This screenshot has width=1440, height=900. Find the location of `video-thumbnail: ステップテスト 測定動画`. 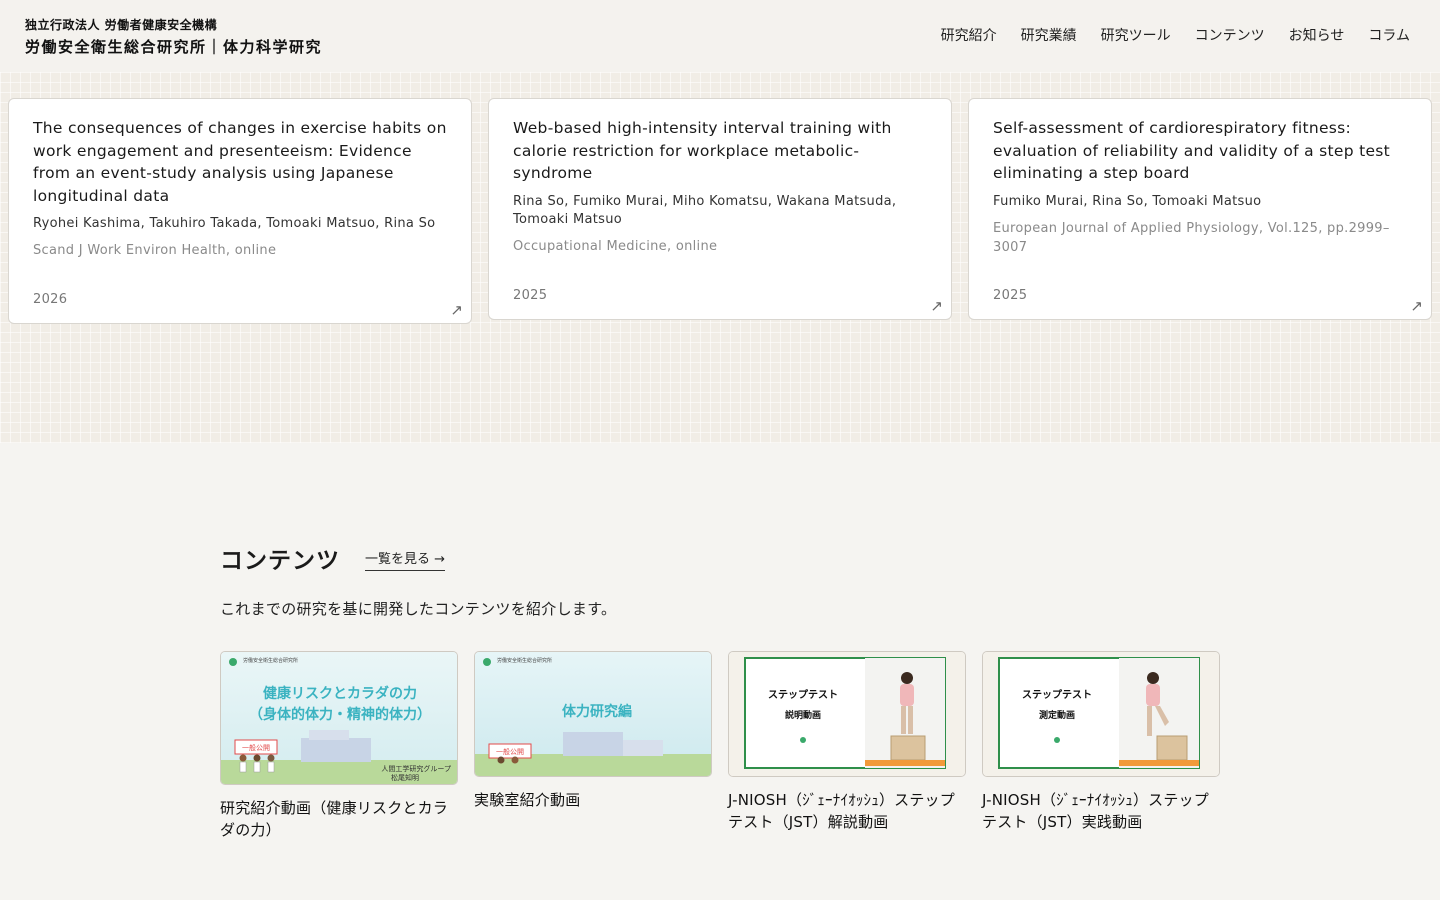

video-thumbnail: ステップテスト 測定動画 is located at coordinates (1101, 714).